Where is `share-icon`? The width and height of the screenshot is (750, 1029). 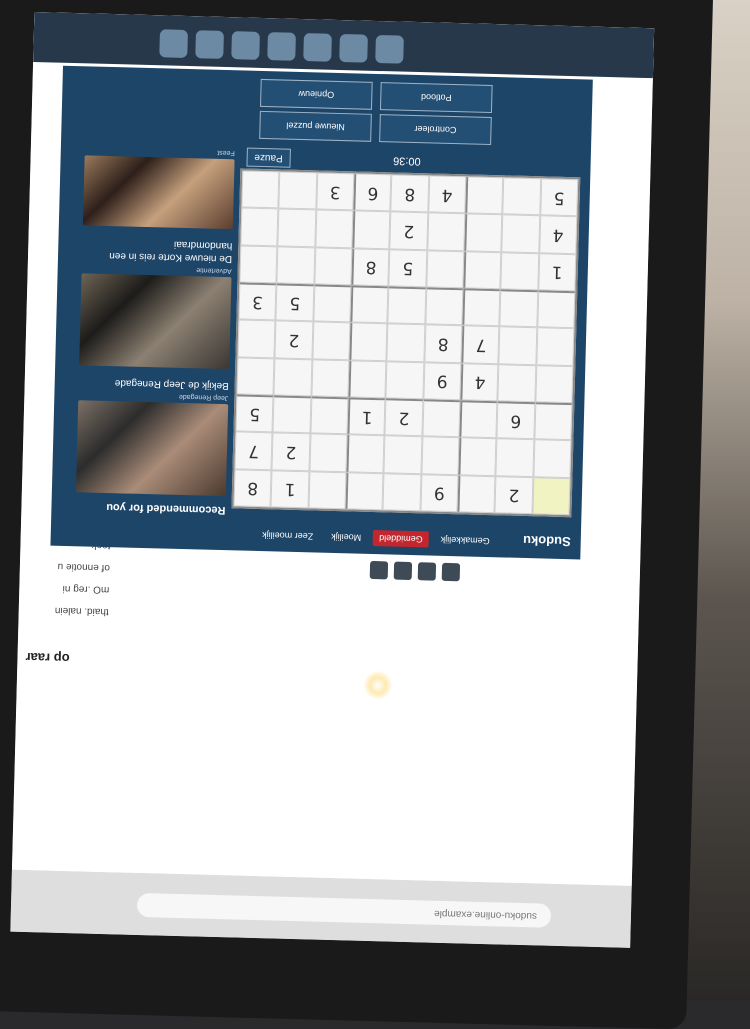 share-icon is located at coordinates (451, 572).